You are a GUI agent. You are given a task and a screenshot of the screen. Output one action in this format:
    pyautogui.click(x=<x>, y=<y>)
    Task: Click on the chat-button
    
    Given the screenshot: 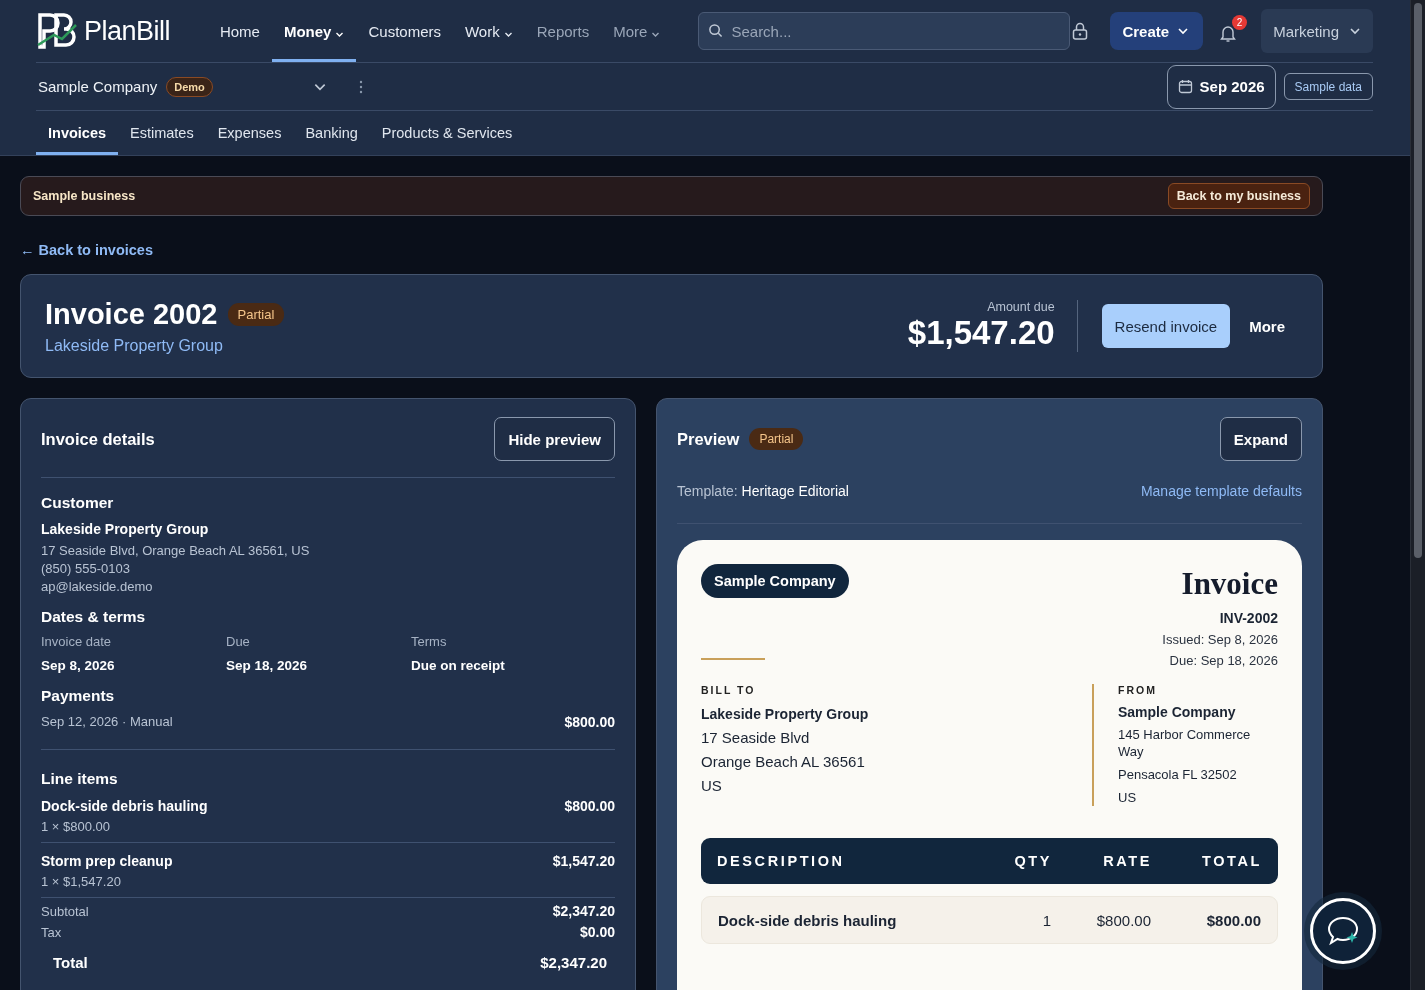 What is the action you would take?
    pyautogui.click(x=1343, y=931)
    